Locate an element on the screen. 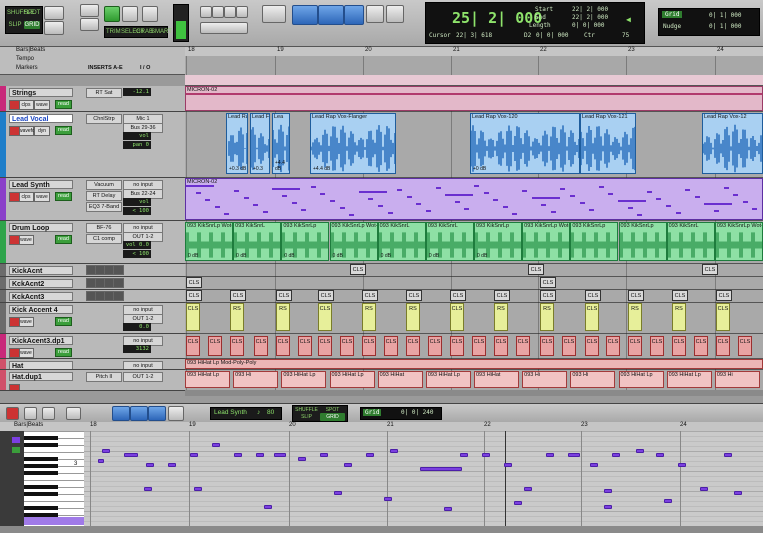 Image resolution: width=763 pixels, height=533 pixels. midi-scrollbar is located at coordinates (381, 529).